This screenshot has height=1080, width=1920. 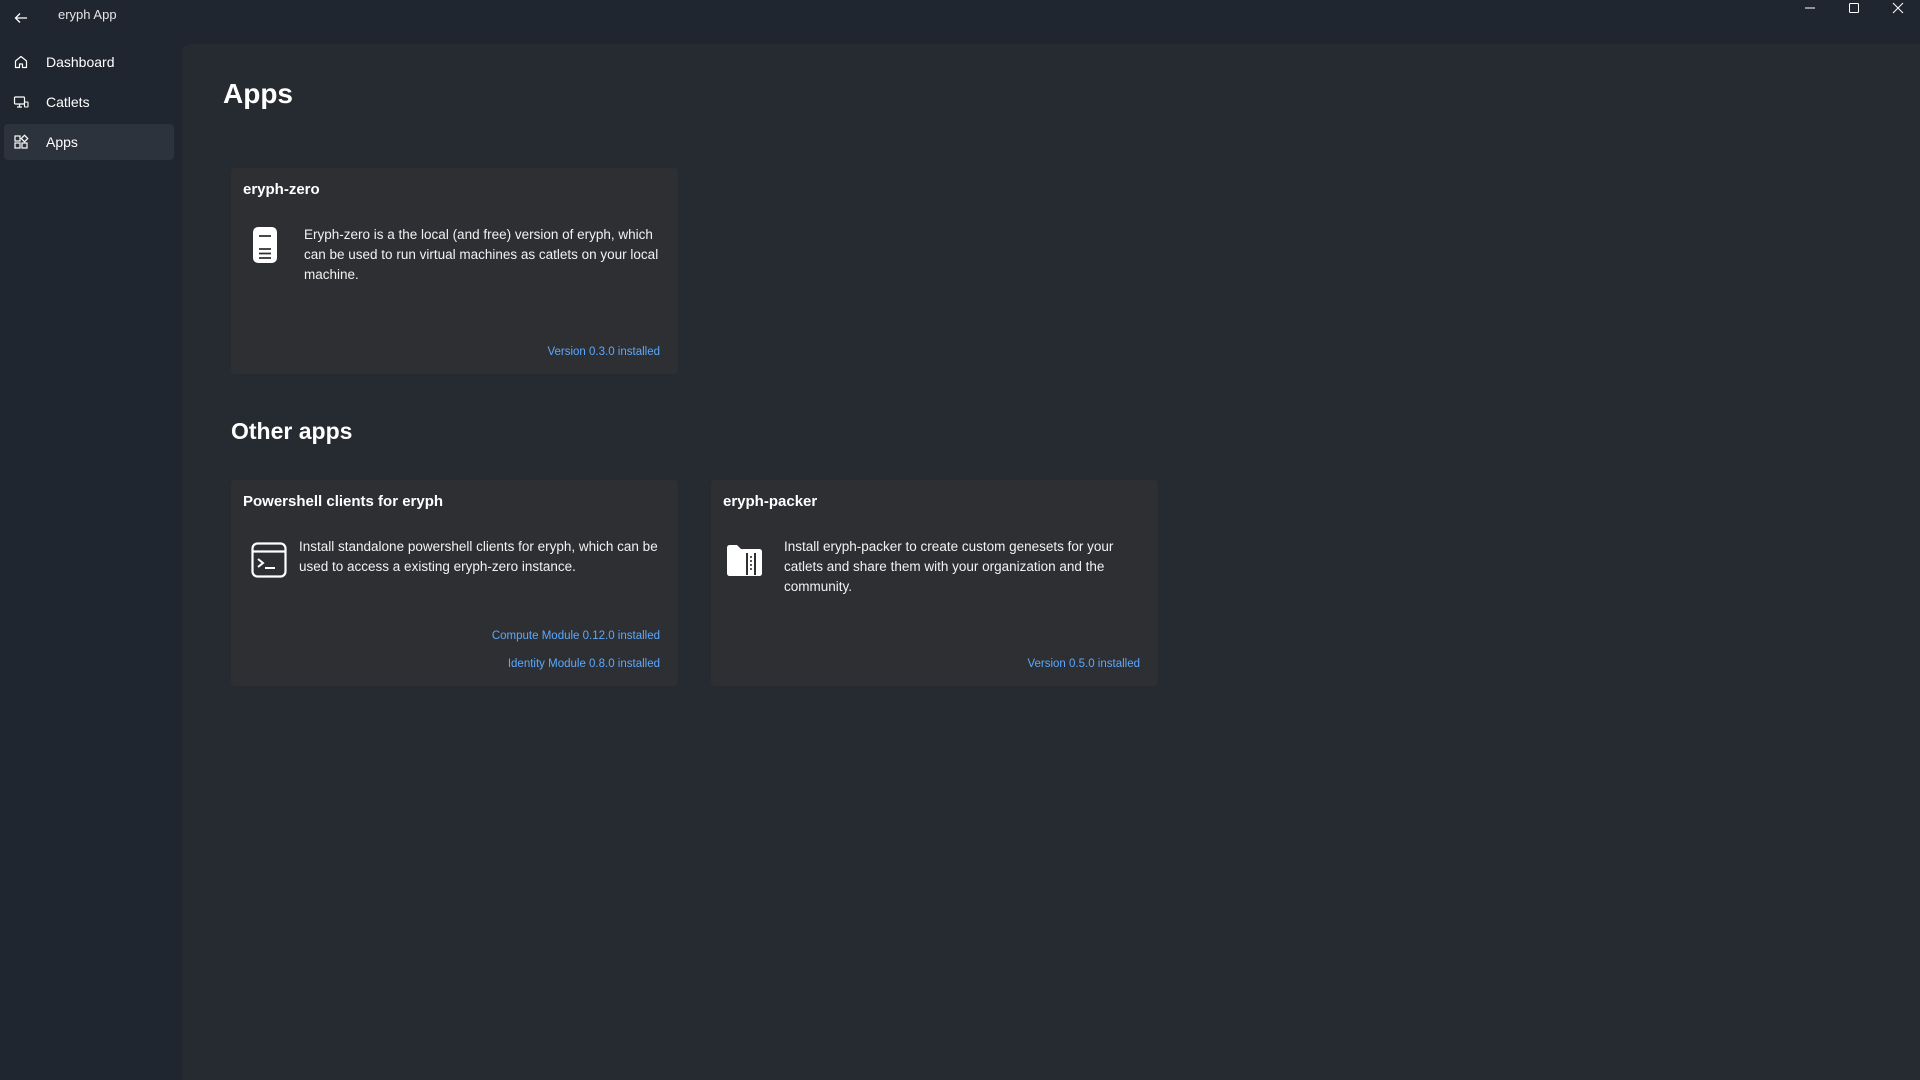 I want to click on back-button, so click(x=21, y=18).